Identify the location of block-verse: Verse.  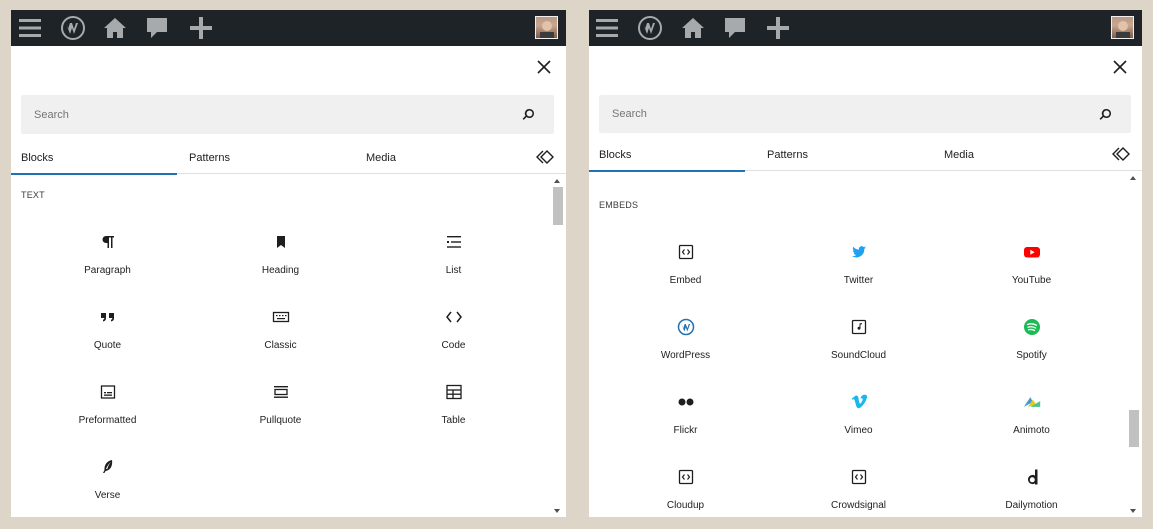
(107, 487).